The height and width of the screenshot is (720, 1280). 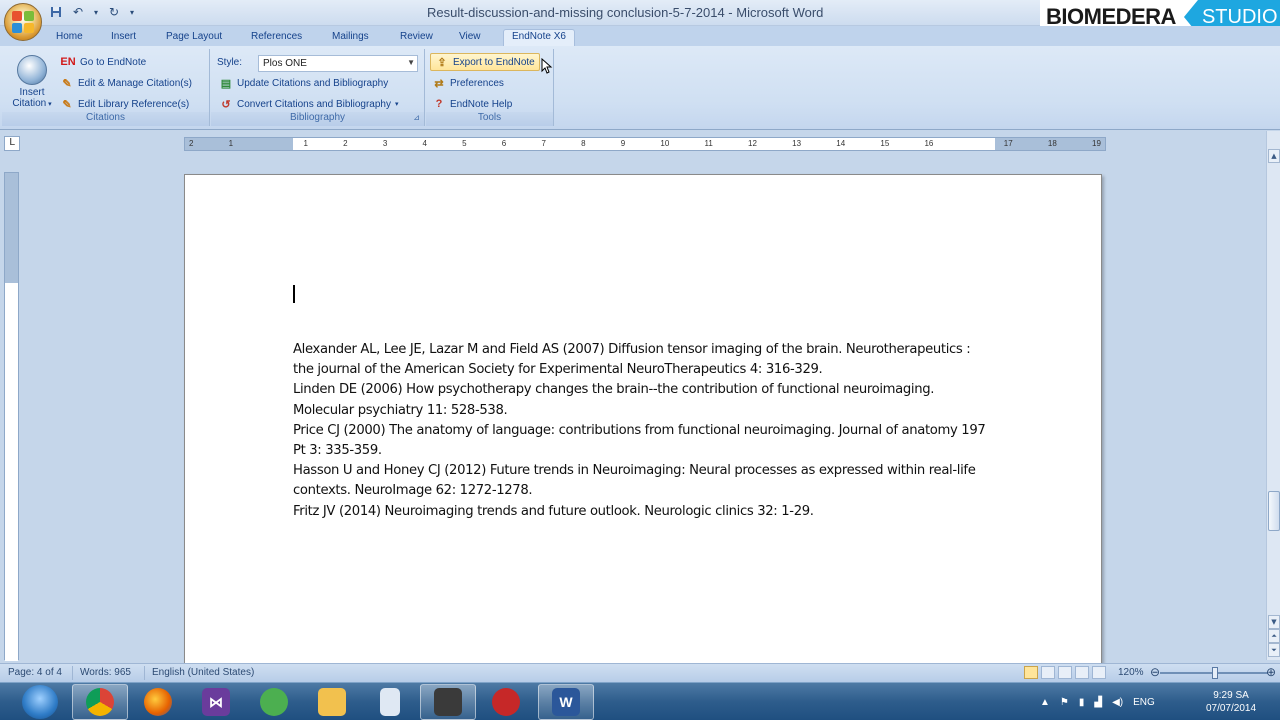 What do you see at coordinates (158, 702) in the screenshot?
I see `taskbar-firefox` at bounding box center [158, 702].